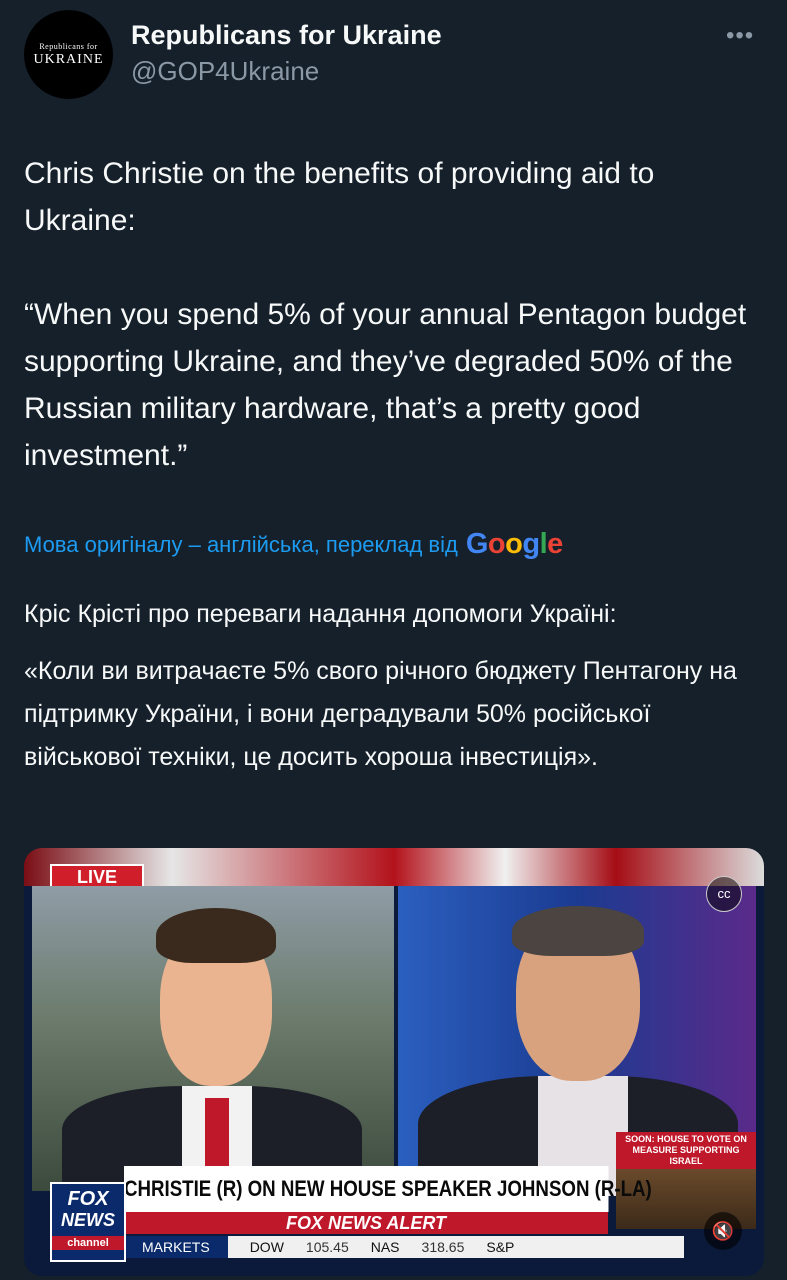  What do you see at coordinates (500, 1247) in the screenshot?
I see `ticker-sp-label: S&P` at bounding box center [500, 1247].